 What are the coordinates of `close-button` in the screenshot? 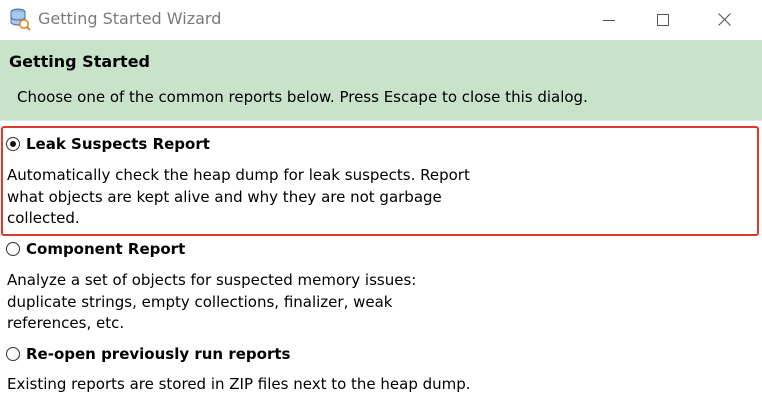 It's located at (724, 20).